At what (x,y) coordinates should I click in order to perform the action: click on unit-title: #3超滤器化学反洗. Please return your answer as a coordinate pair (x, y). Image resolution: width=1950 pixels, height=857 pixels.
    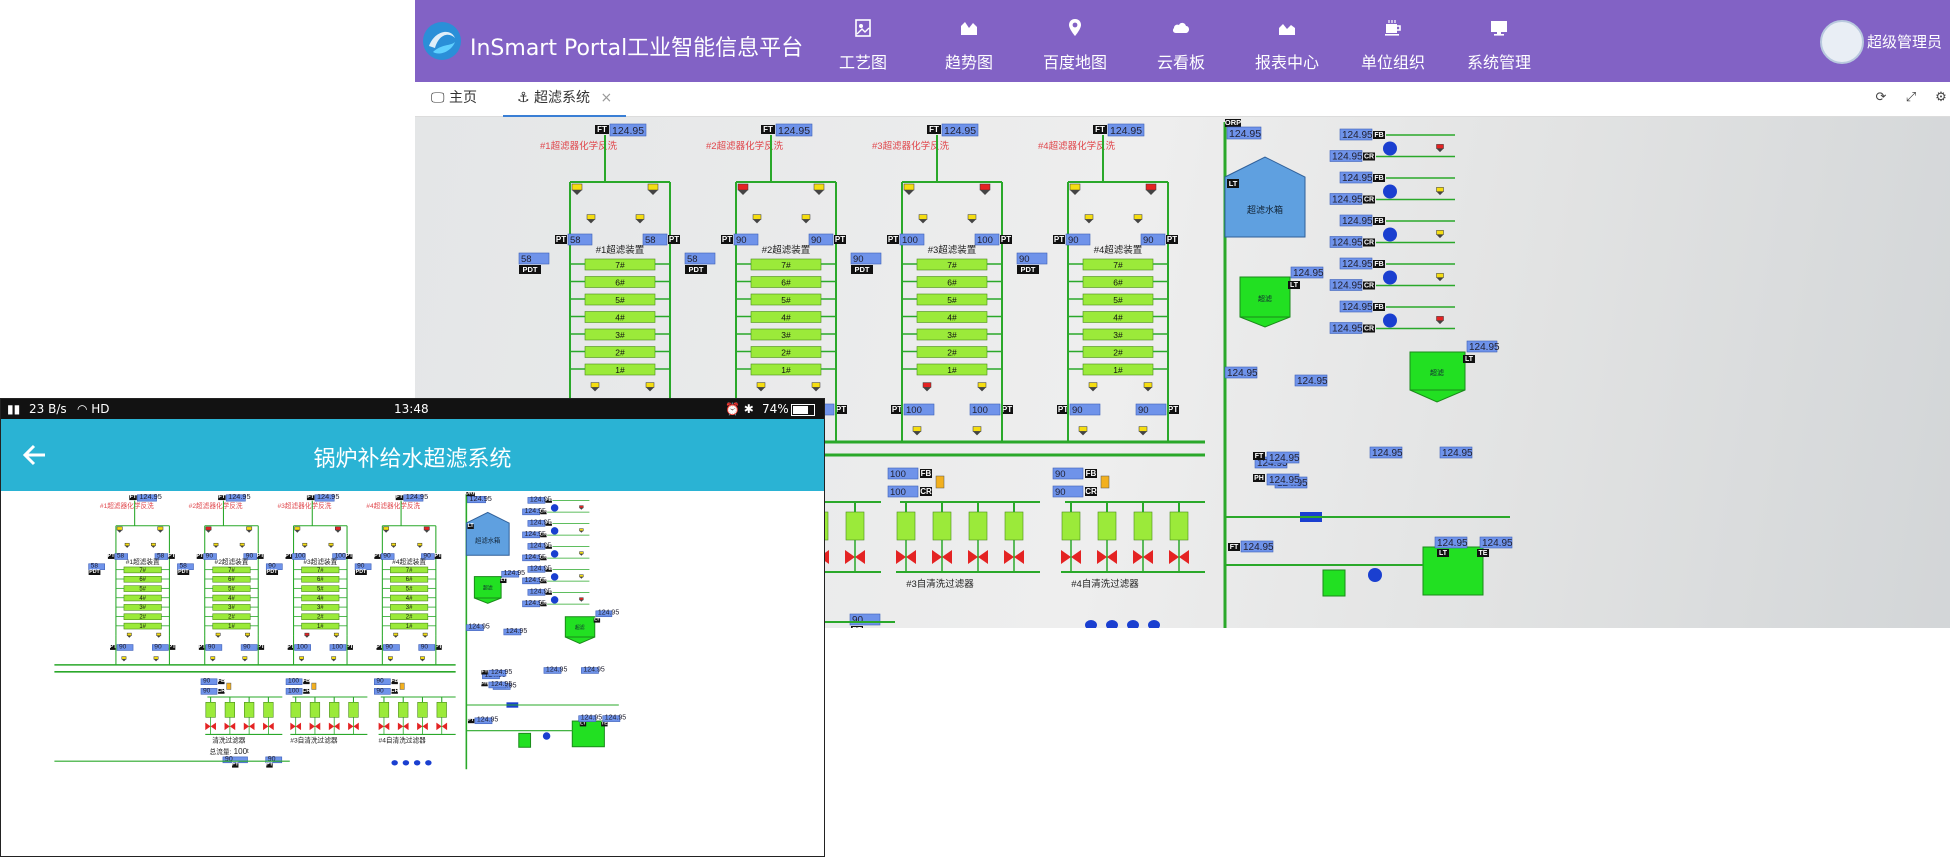
    Looking at the image, I should click on (304, 505).